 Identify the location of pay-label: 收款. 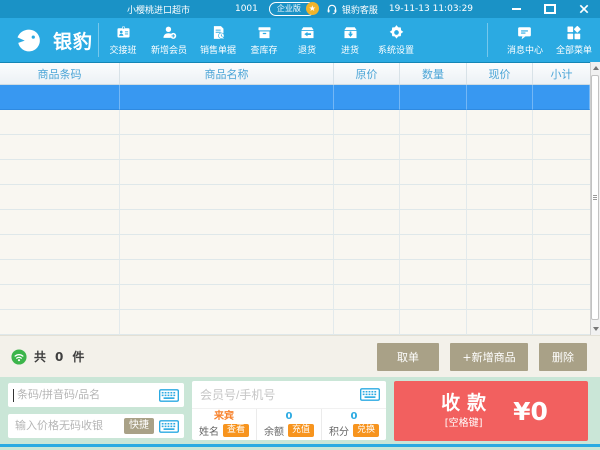
(467, 403).